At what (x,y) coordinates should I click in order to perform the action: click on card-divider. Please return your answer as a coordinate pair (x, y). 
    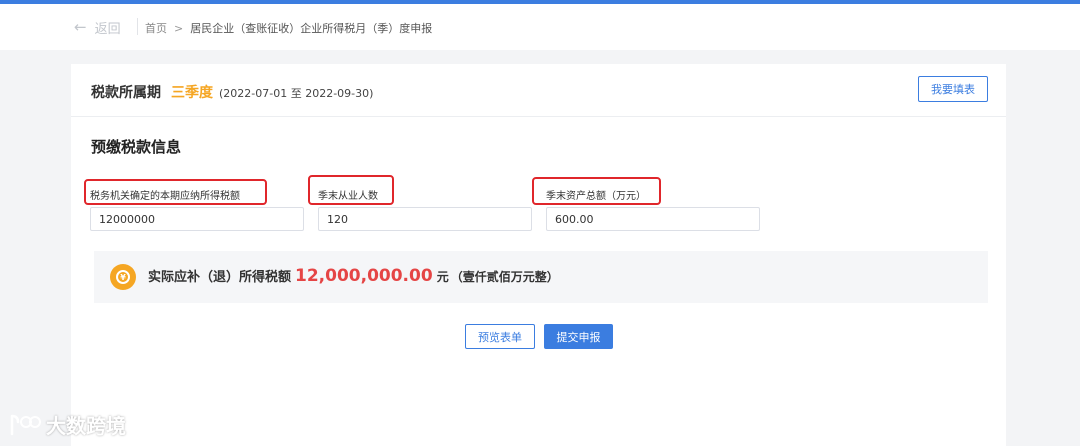
    Looking at the image, I should click on (538, 116).